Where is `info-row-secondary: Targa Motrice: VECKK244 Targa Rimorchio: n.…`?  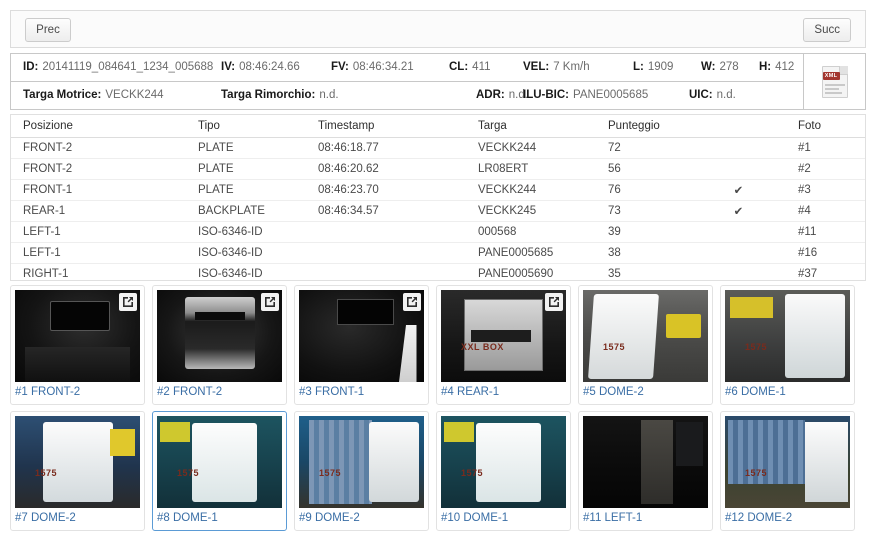 info-row-secondary: Targa Motrice: VECKK244 Targa Rimorchio: n.… is located at coordinates (407, 95).